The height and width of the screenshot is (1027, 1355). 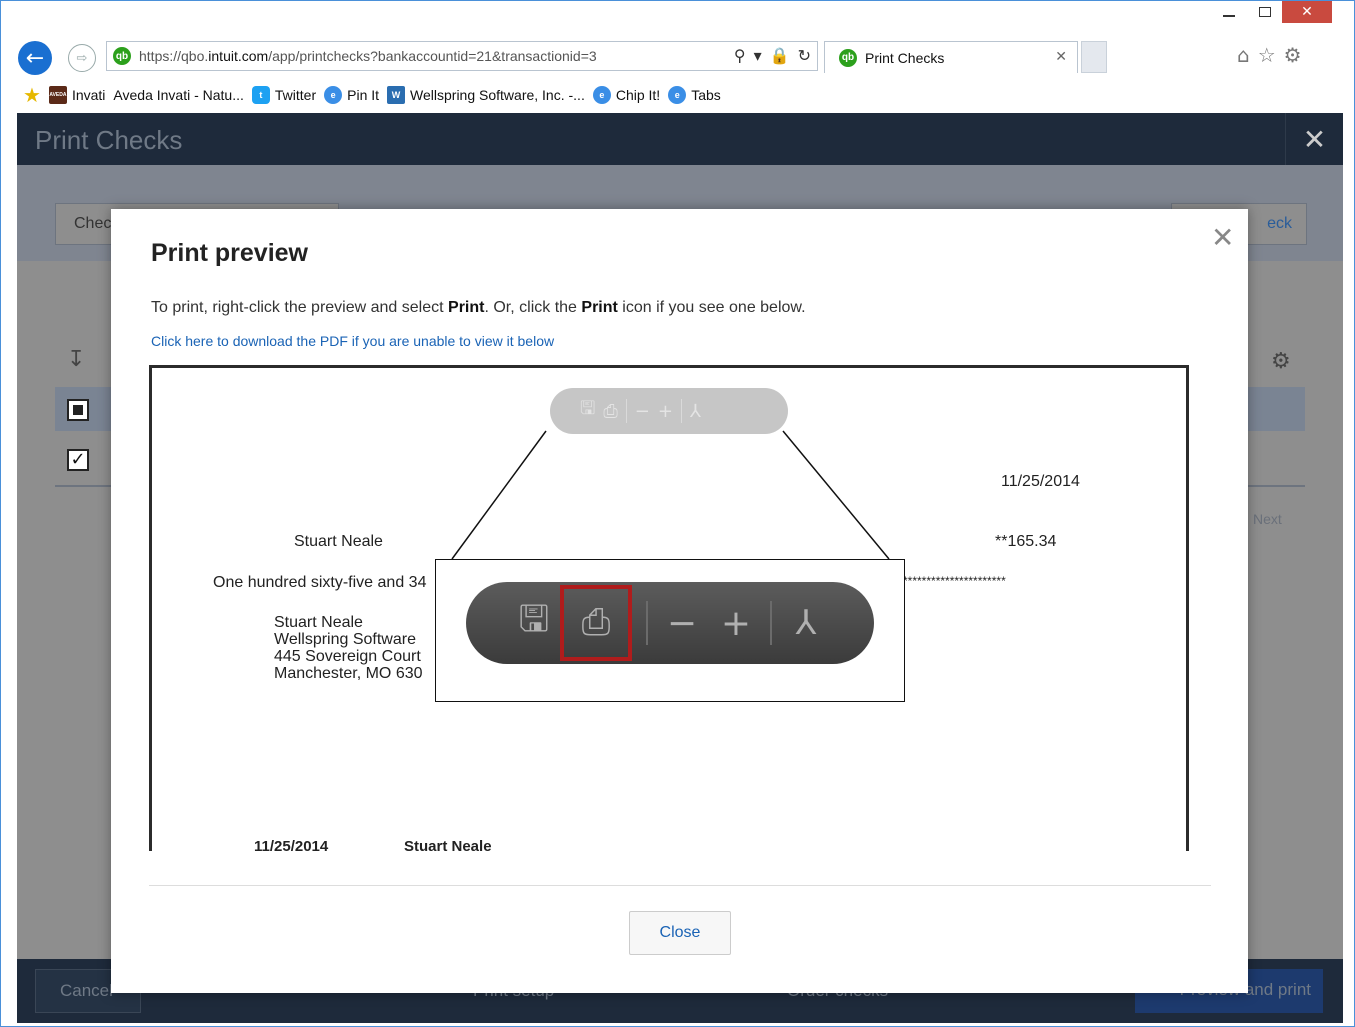 I want to click on address-line: 445 Sovereign Court, so click(x=347, y=656).